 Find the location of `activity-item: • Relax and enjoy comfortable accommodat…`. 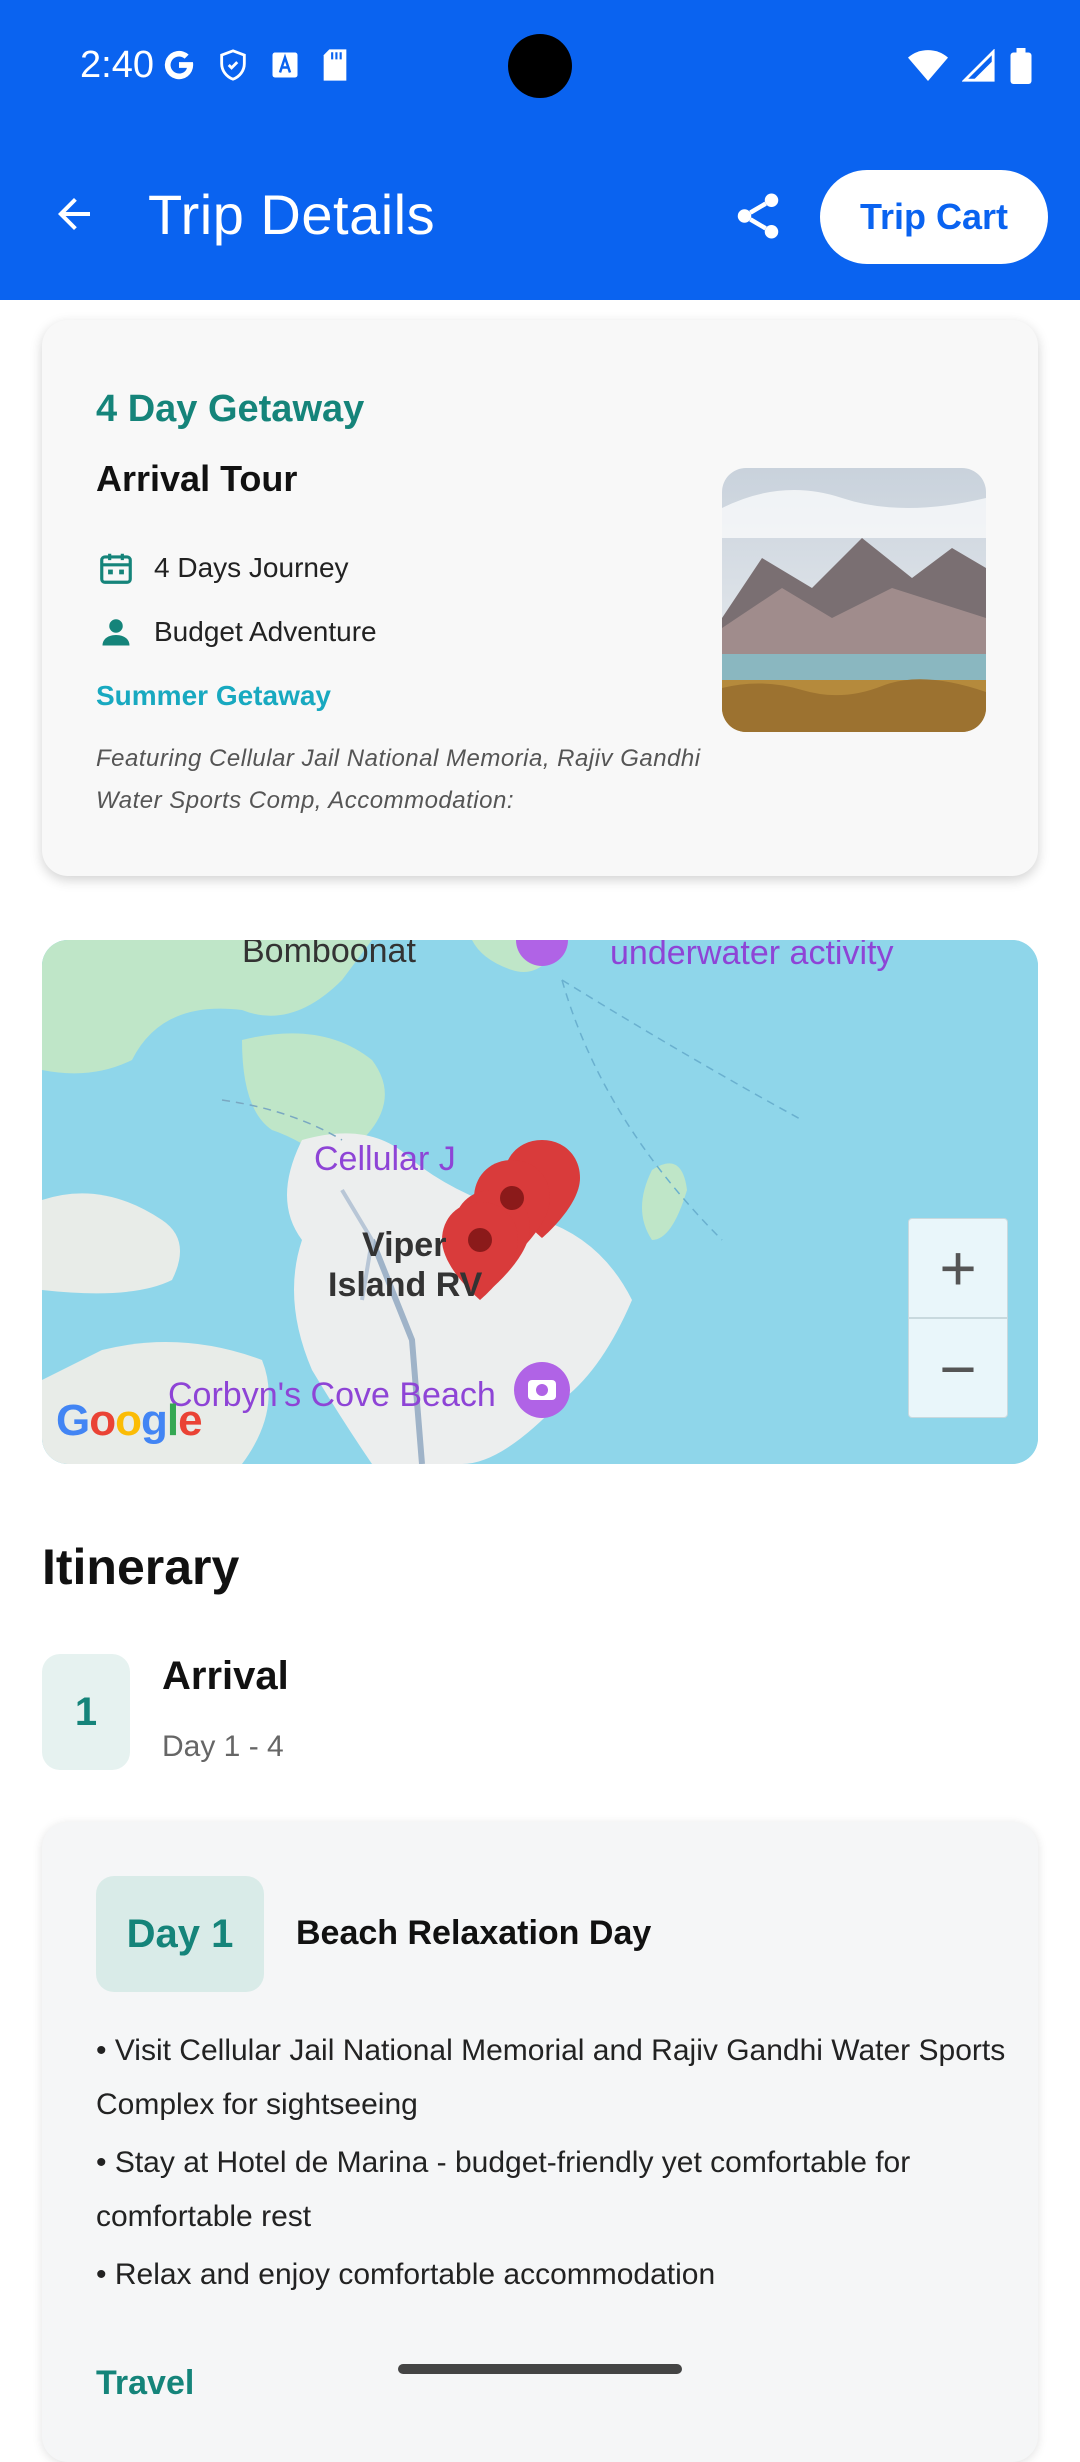

activity-item: • Relax and enjoy comfortable accommodat… is located at coordinates (406, 2274).